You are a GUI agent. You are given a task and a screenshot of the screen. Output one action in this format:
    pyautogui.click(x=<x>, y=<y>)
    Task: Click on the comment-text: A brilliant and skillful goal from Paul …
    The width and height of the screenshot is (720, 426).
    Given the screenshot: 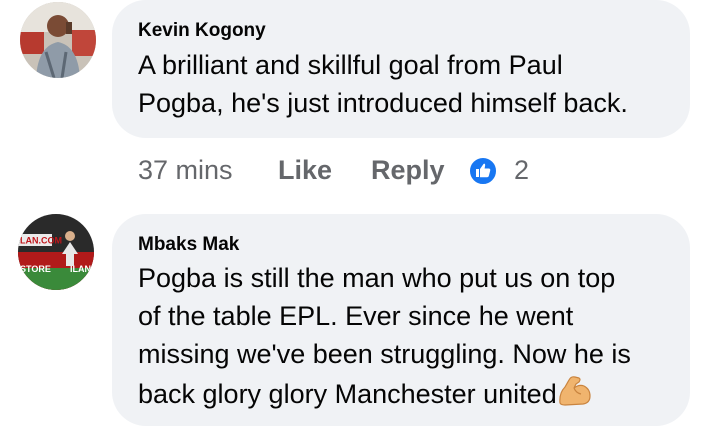 What is the action you would take?
    pyautogui.click(x=383, y=84)
    